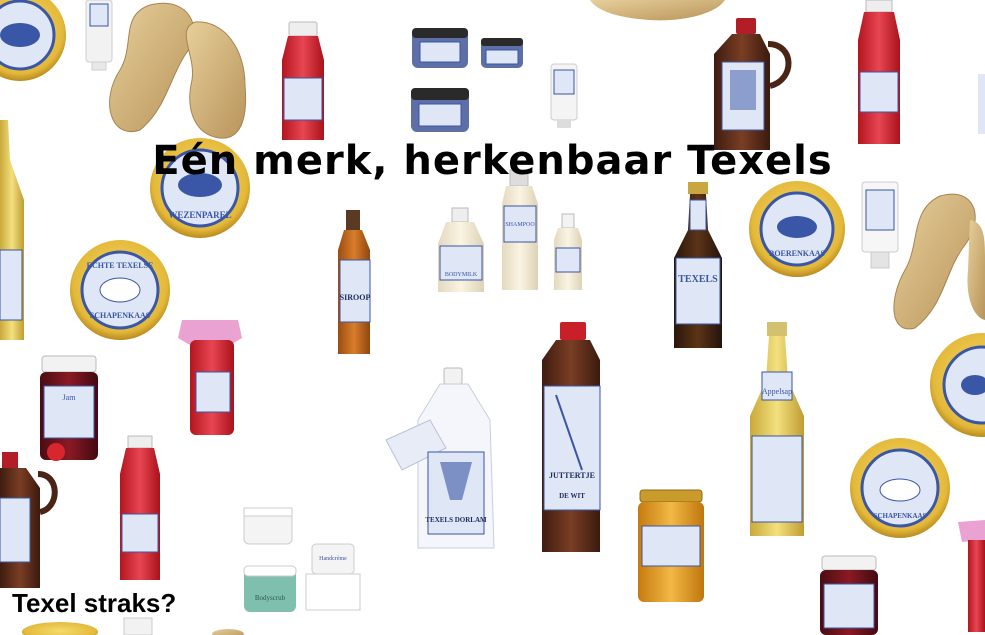  What do you see at coordinates (797, 229) in the screenshot?
I see `cheese-wheel-boerenkaas: BOERENKAAS` at bounding box center [797, 229].